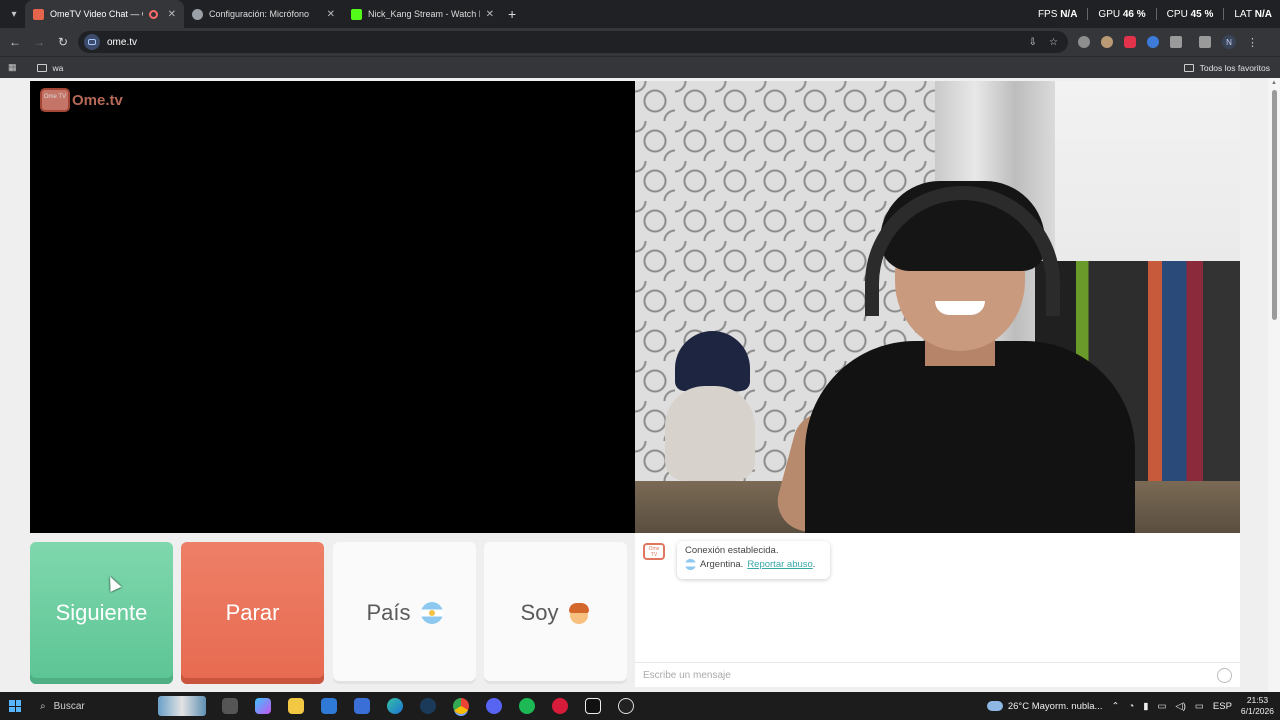  Describe the element at coordinates (1161, 706) in the screenshot. I see `display-icon: ▭` at that location.